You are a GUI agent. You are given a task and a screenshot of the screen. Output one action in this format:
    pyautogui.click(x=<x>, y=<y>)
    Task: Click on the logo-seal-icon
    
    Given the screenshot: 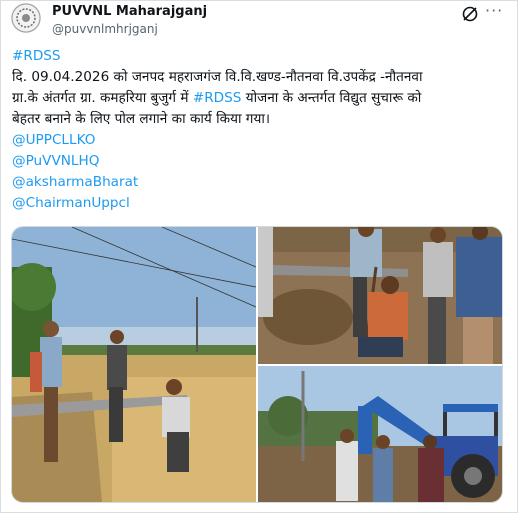 What is the action you would take?
    pyautogui.click(x=26, y=18)
    